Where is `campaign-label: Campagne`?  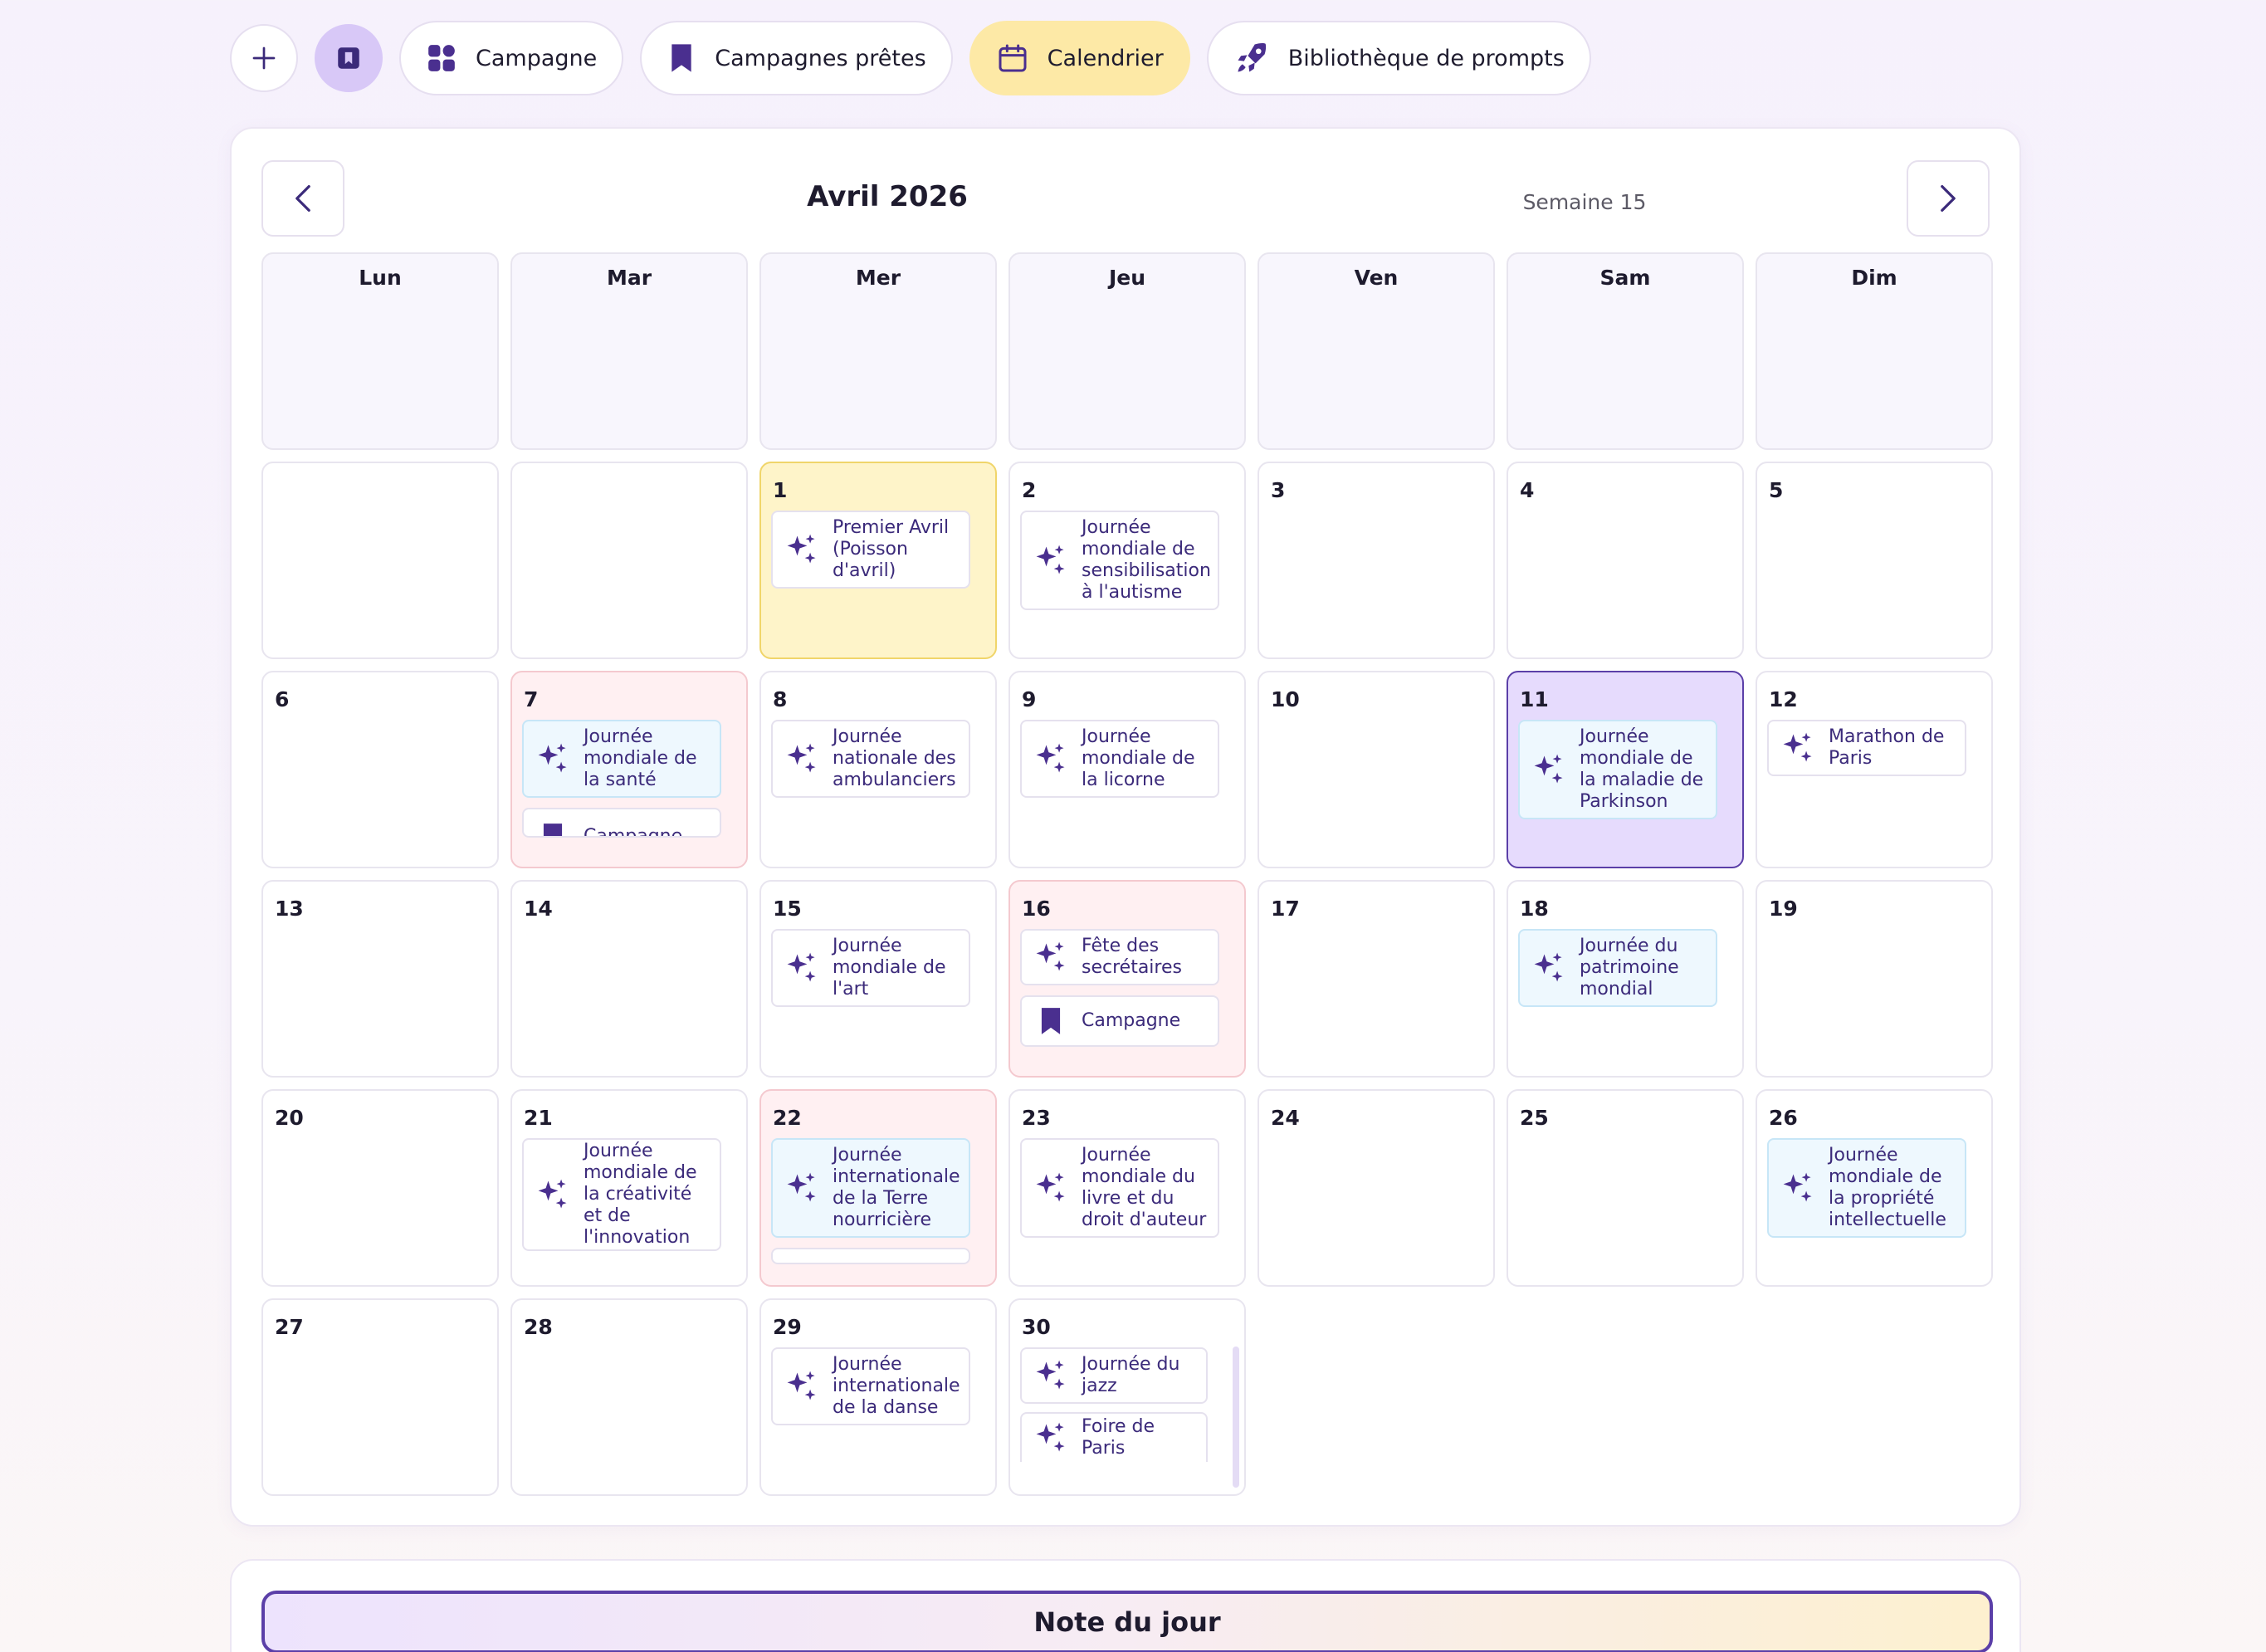
campaign-label: Campagne is located at coordinates (1131, 1020).